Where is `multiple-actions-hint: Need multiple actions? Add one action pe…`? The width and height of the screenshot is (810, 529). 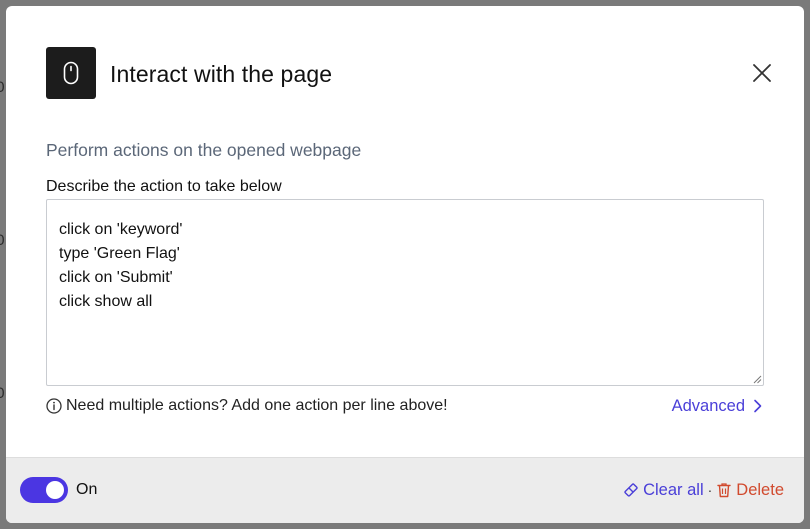
multiple-actions-hint: Need multiple actions? Add one action pe… is located at coordinates (247, 406).